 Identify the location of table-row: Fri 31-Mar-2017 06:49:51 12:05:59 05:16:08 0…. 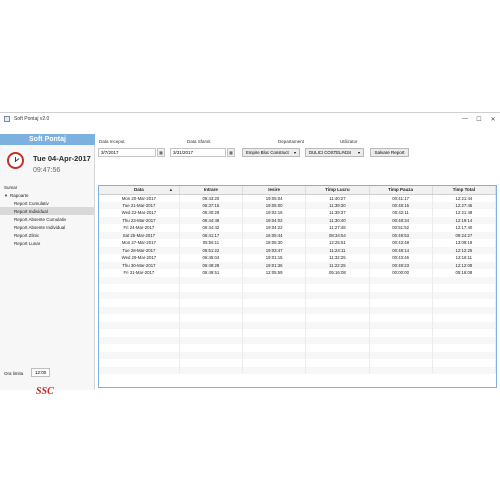
(297, 273).